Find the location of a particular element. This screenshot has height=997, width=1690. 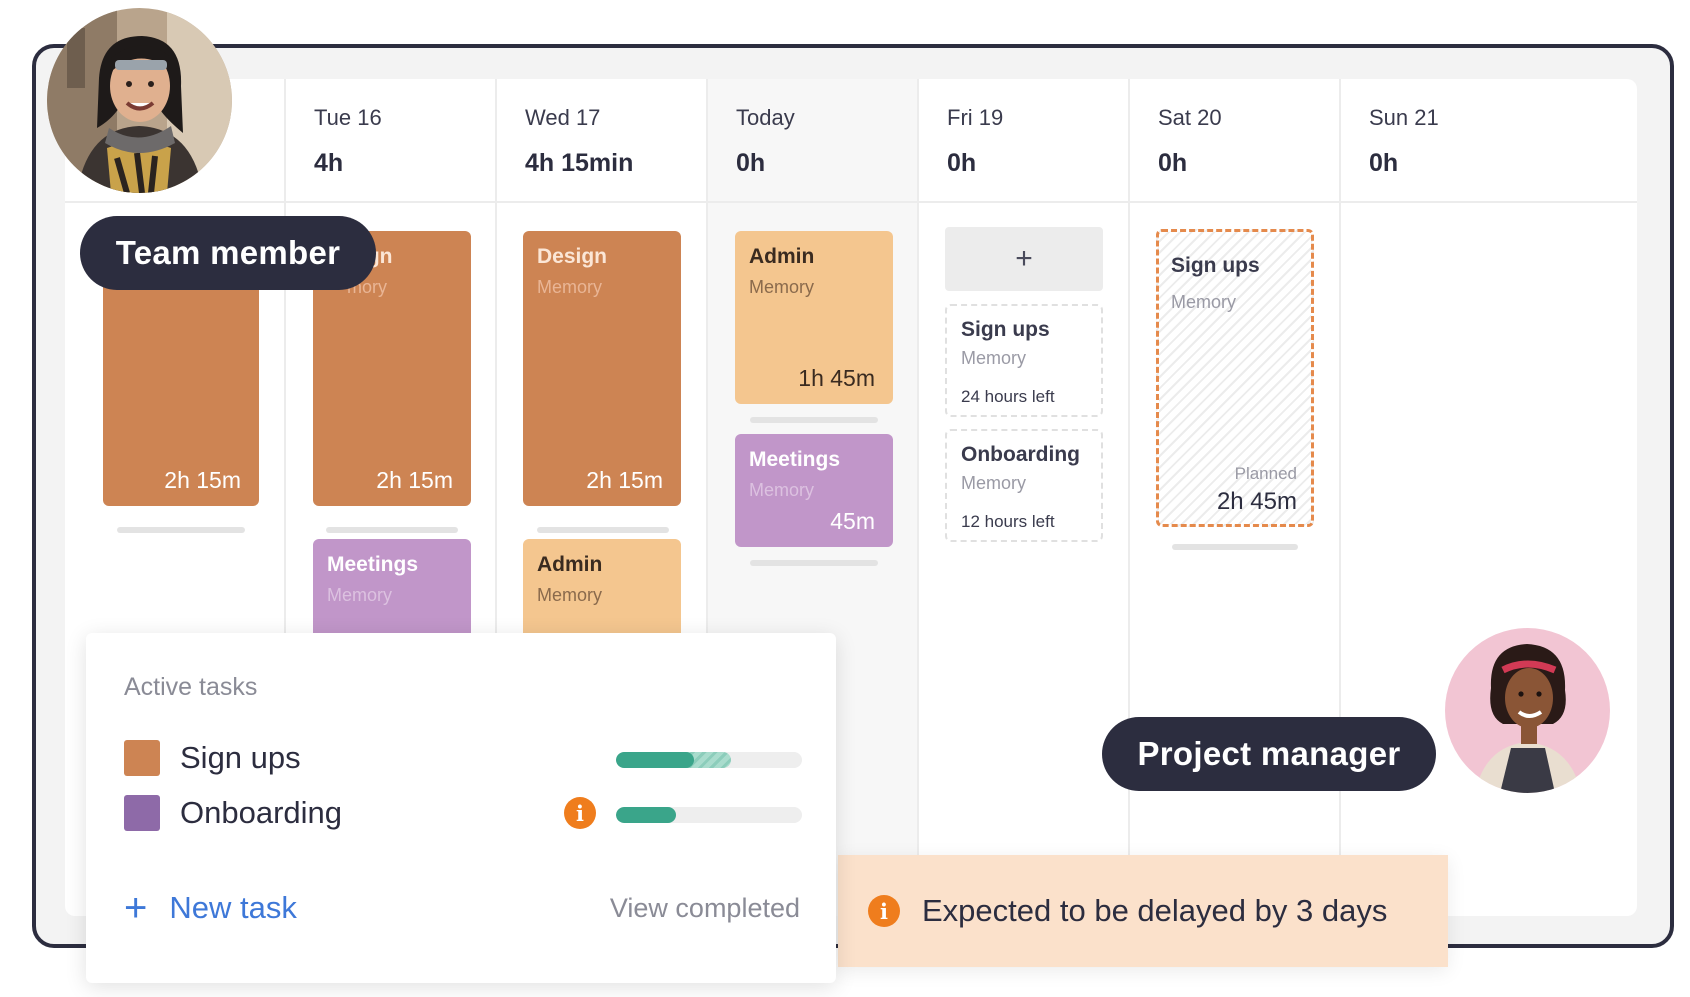

task-card-meetings: Meetings Memory 45m is located at coordinates (814, 490).